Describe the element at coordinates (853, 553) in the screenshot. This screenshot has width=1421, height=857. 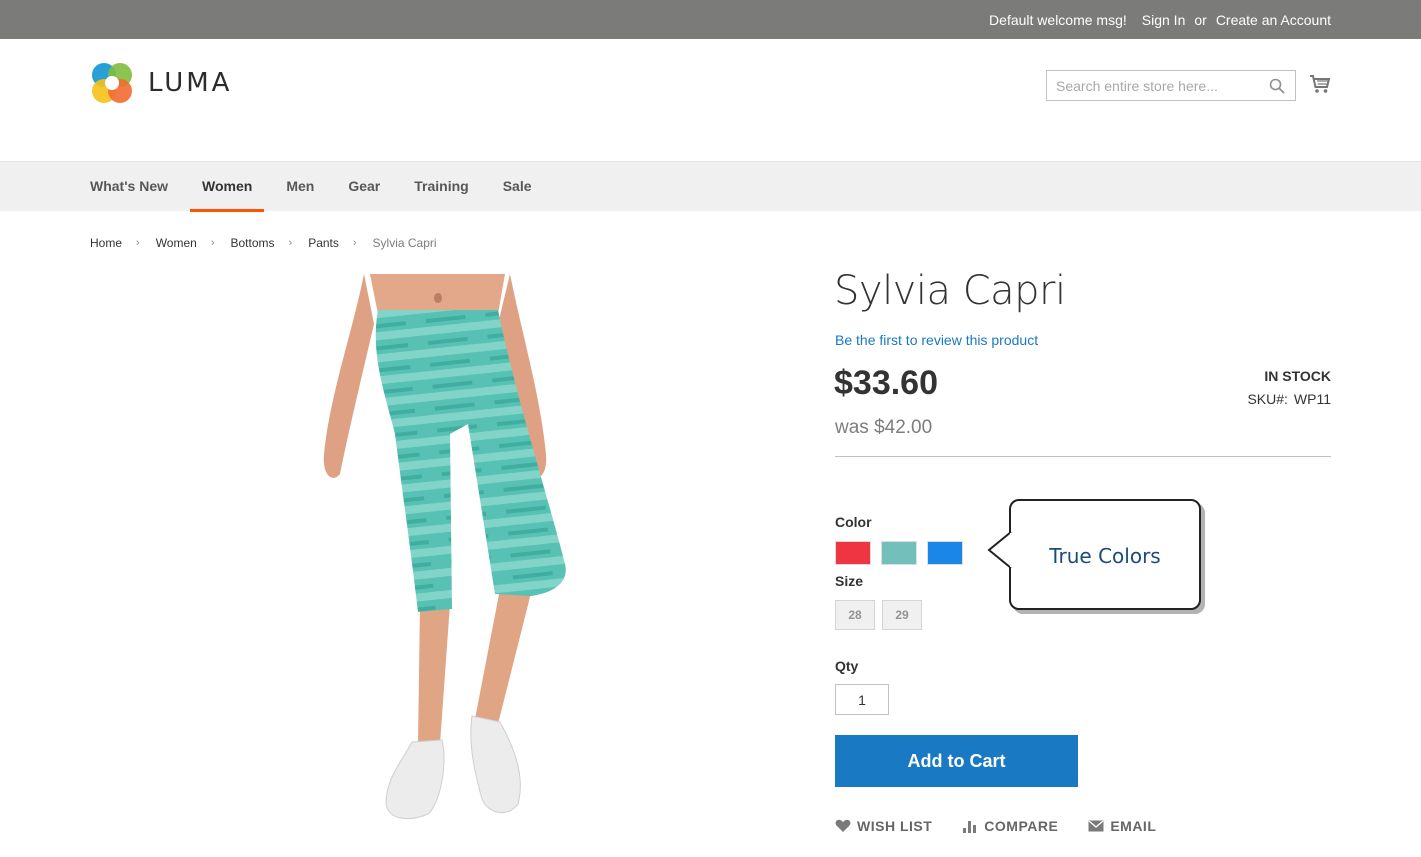
I see `color-swatch-red` at that location.